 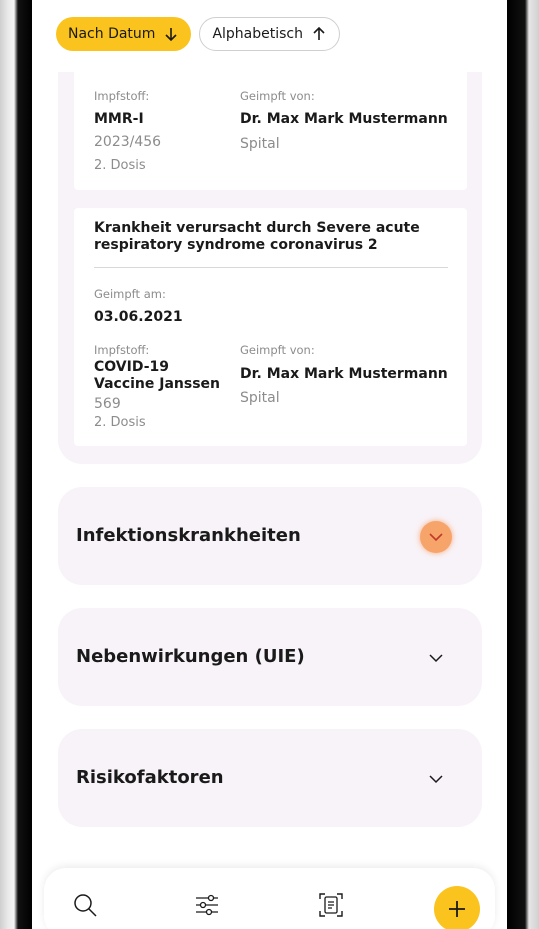 I want to click on bottom-navigation-bar, so click(x=269, y=898).